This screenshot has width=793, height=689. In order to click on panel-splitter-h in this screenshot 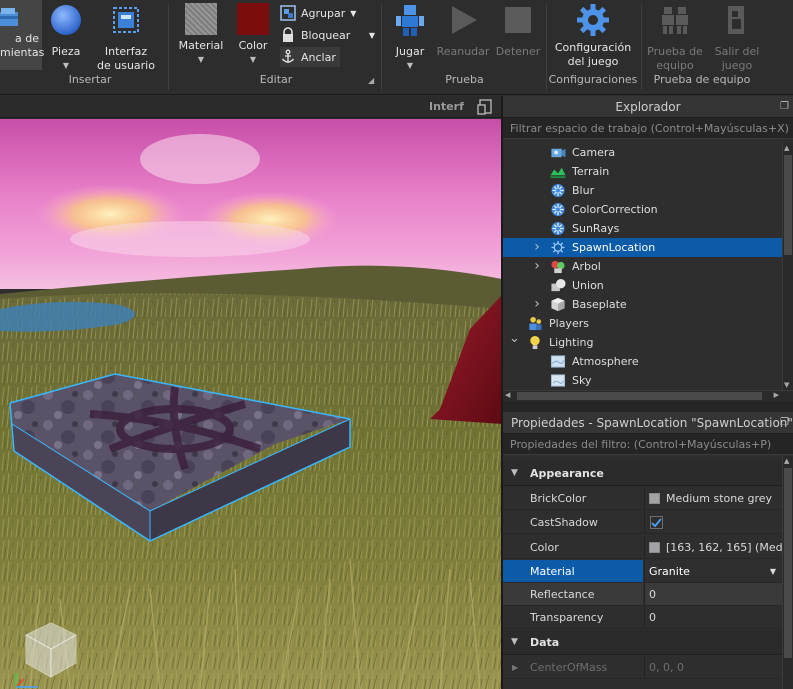, I will do `click(648, 406)`.